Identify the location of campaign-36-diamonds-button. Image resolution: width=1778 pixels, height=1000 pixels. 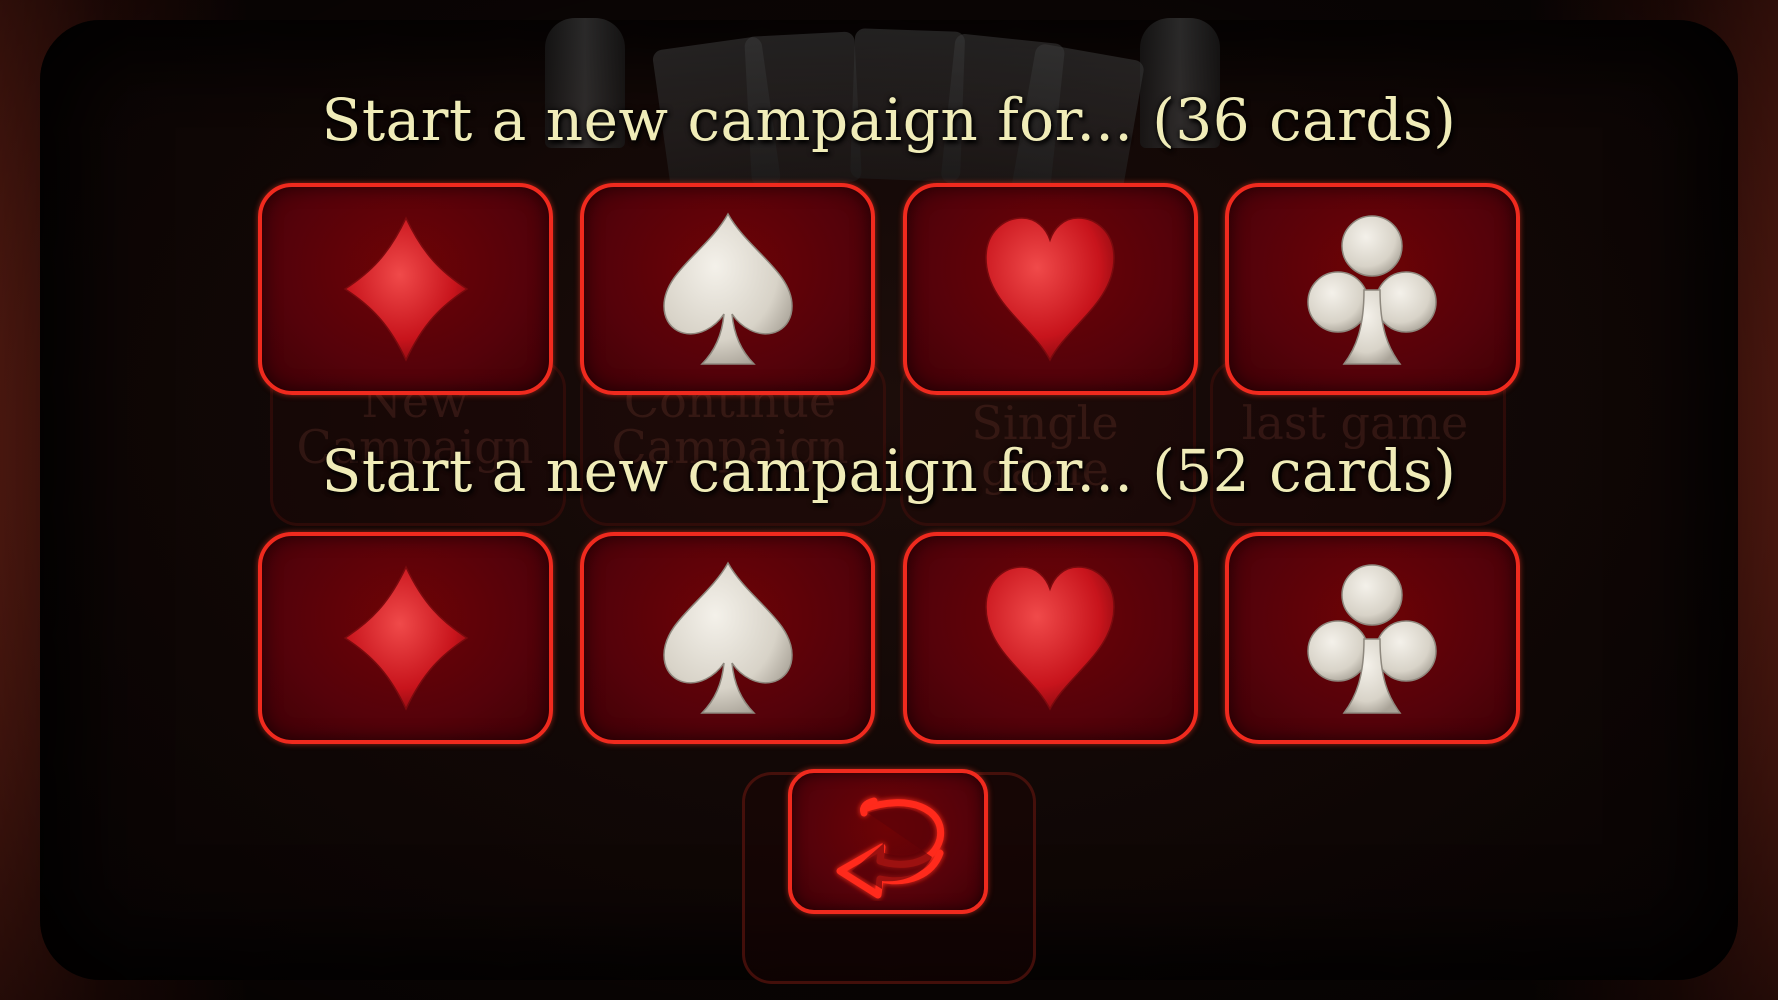
(405, 289).